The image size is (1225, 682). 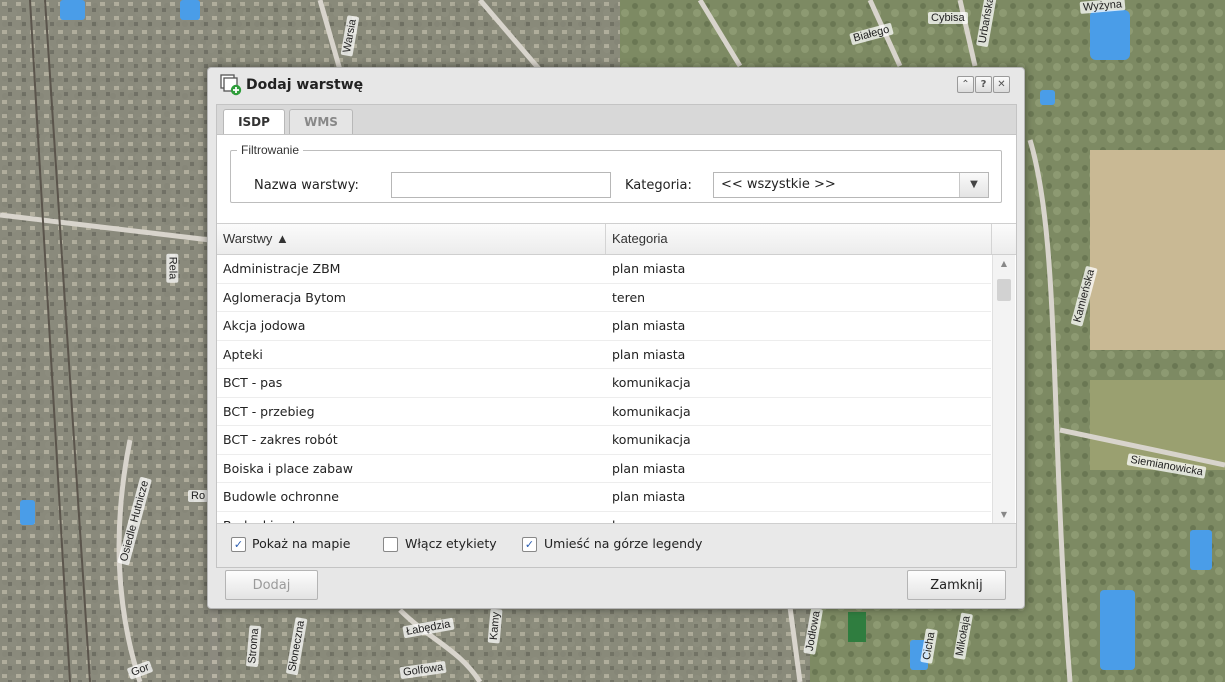 I want to click on column-header-layers: Warstwy ▲, so click(x=411, y=239).